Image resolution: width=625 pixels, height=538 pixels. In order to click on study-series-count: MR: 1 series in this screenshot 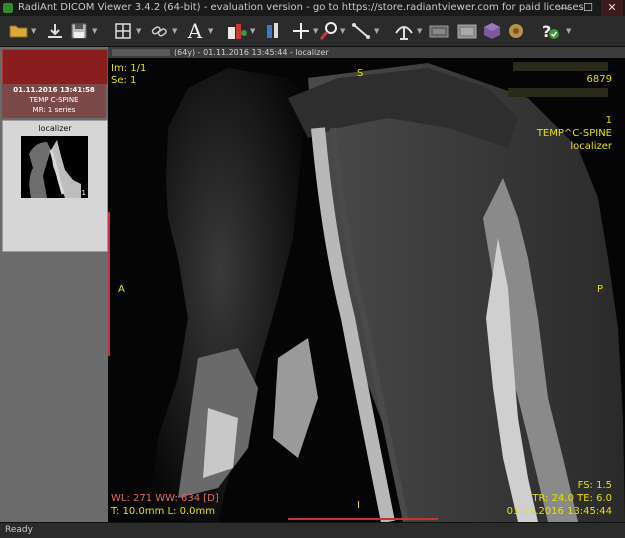, I will do `click(54, 110)`.